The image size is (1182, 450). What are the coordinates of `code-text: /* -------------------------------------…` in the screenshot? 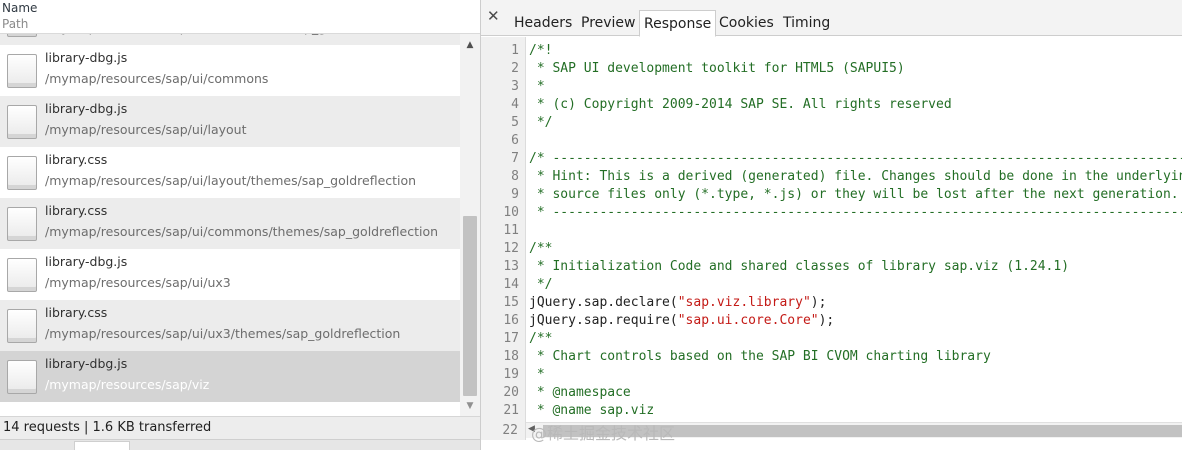 It's located at (855, 159).